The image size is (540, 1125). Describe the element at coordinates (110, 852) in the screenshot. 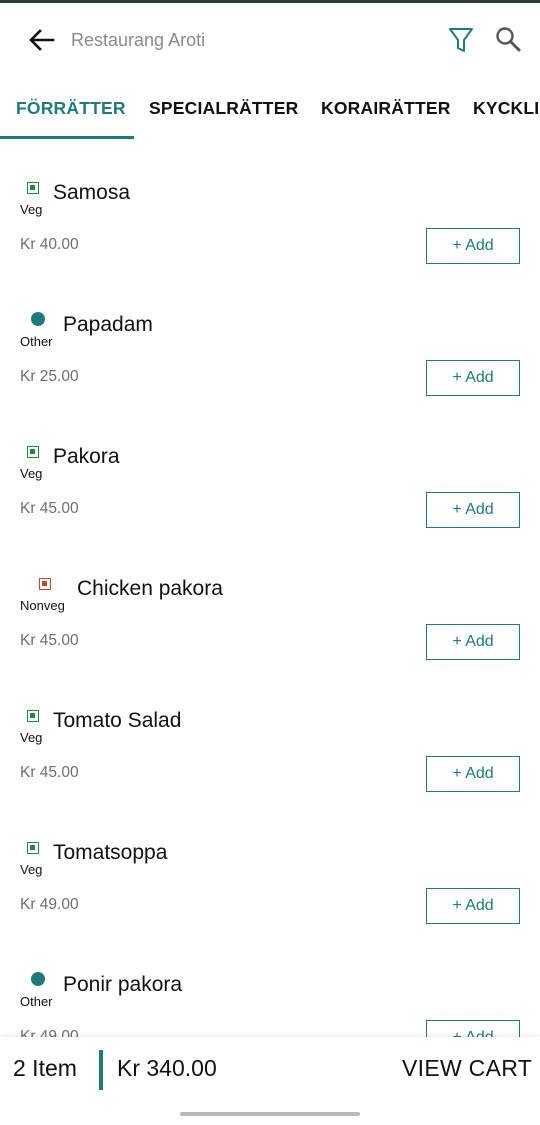

I see `item-name: Tomatsoppa` at that location.